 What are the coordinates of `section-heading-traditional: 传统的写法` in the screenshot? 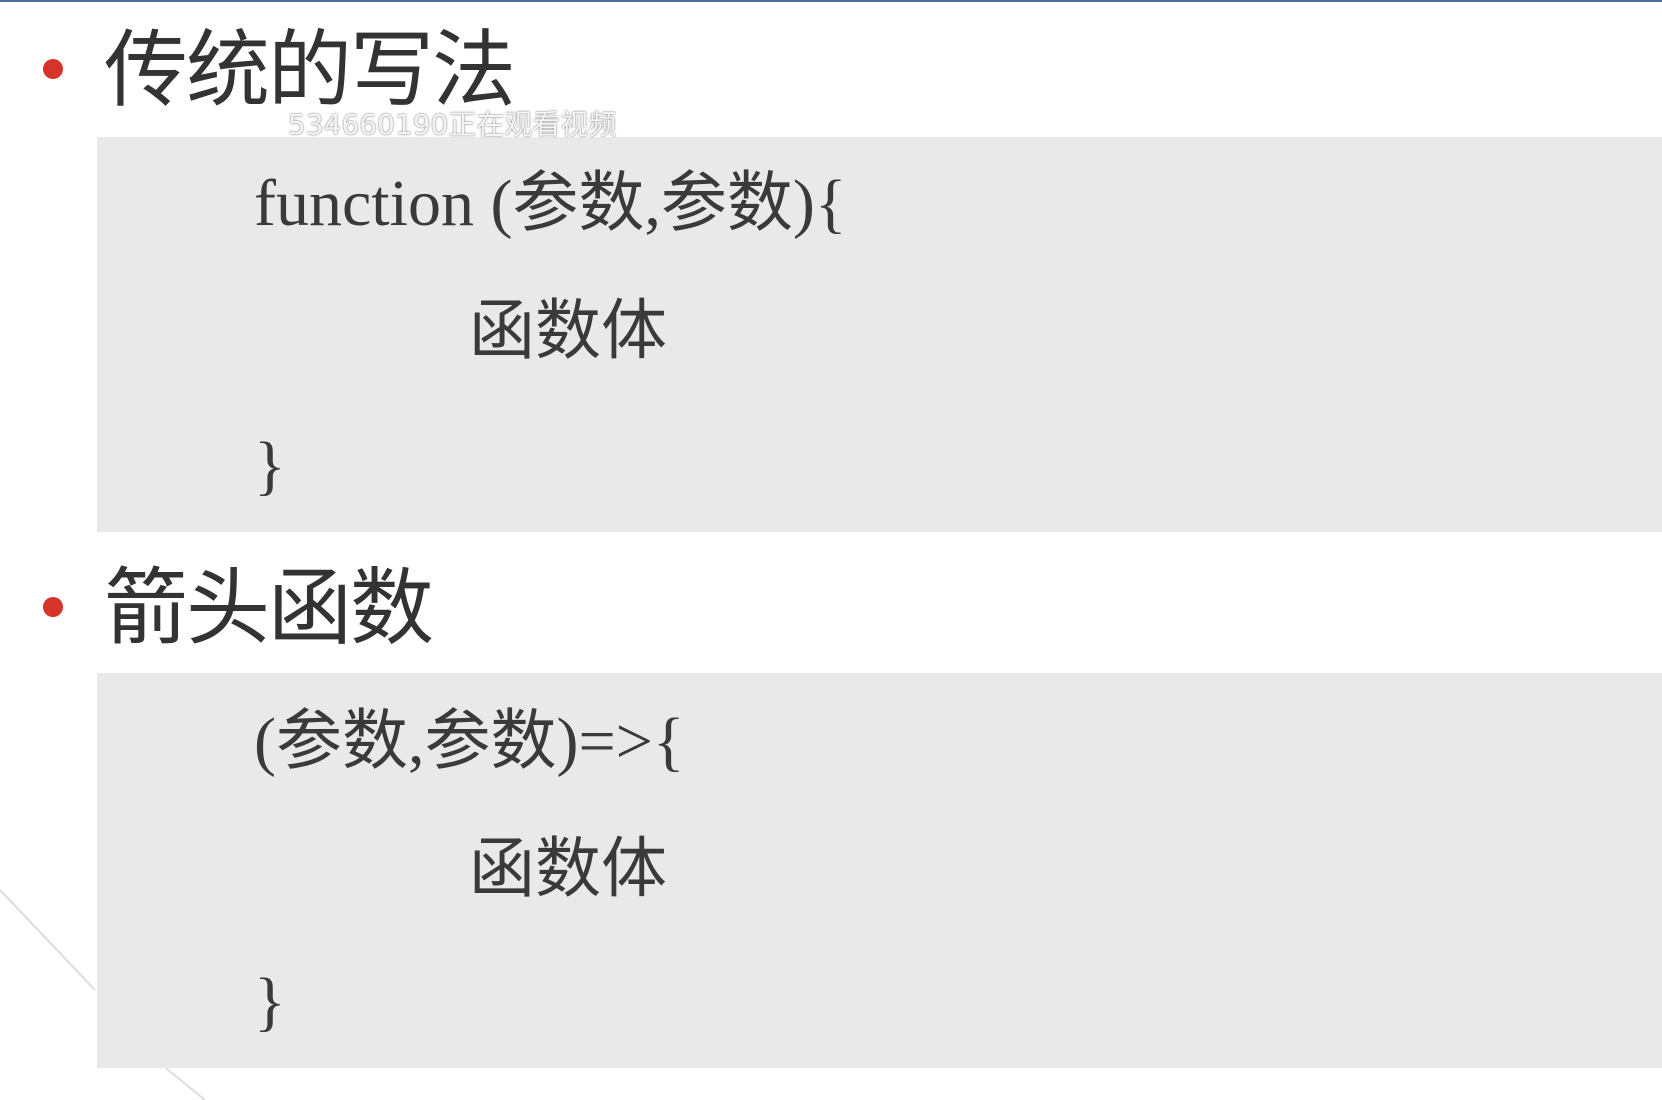 It's located at (310, 70).